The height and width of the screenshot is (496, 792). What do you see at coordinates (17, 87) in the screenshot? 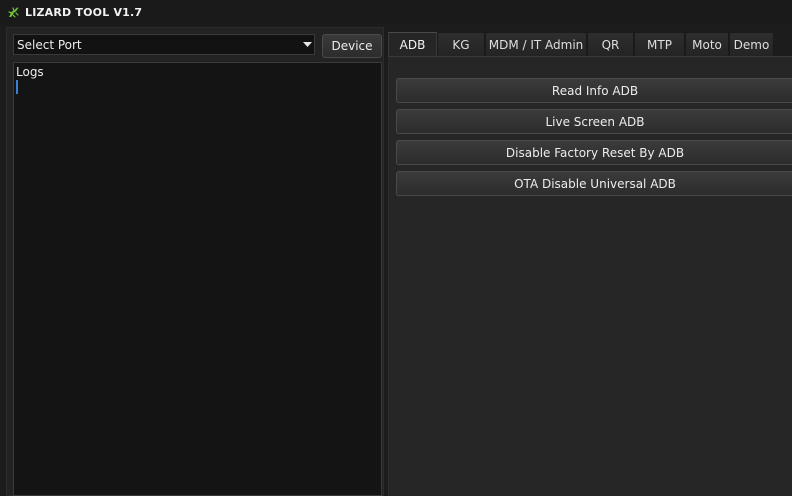
I see `text-cursor` at bounding box center [17, 87].